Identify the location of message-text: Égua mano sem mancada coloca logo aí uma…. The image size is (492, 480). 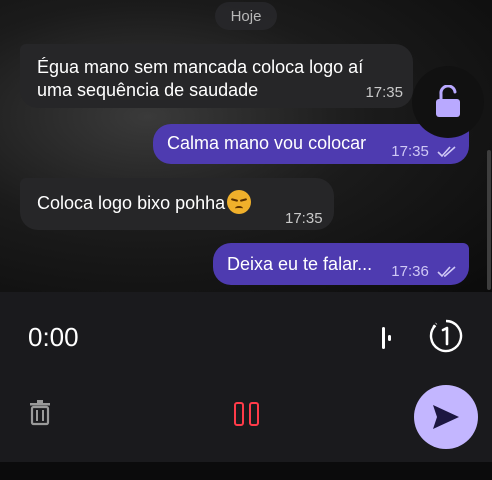
(200, 78).